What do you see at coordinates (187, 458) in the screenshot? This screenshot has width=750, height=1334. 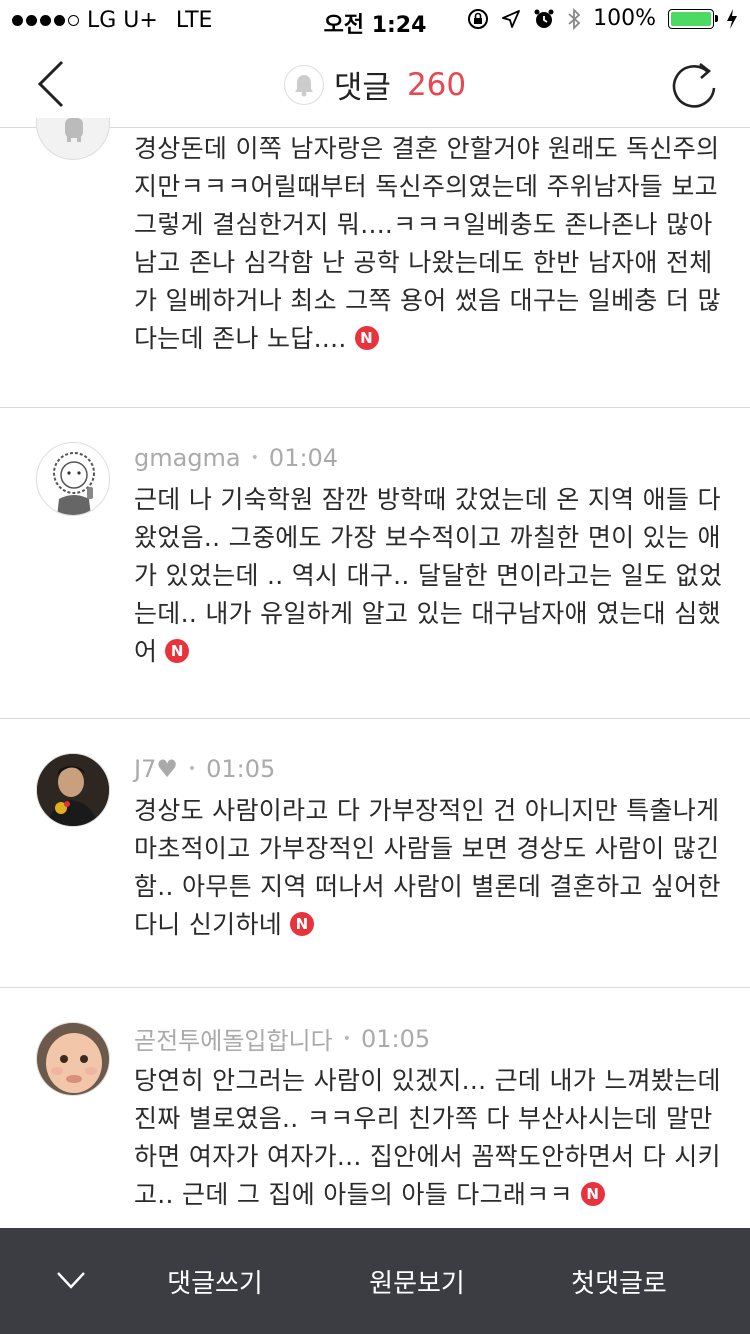 I see `comment-author: gmagma` at bounding box center [187, 458].